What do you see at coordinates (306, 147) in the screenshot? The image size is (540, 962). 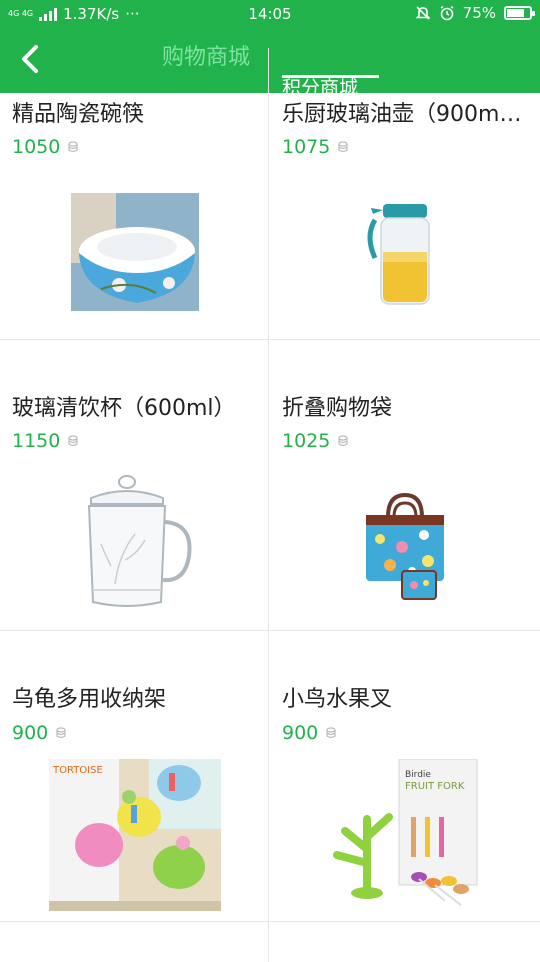 I see `points-value: 1075` at bounding box center [306, 147].